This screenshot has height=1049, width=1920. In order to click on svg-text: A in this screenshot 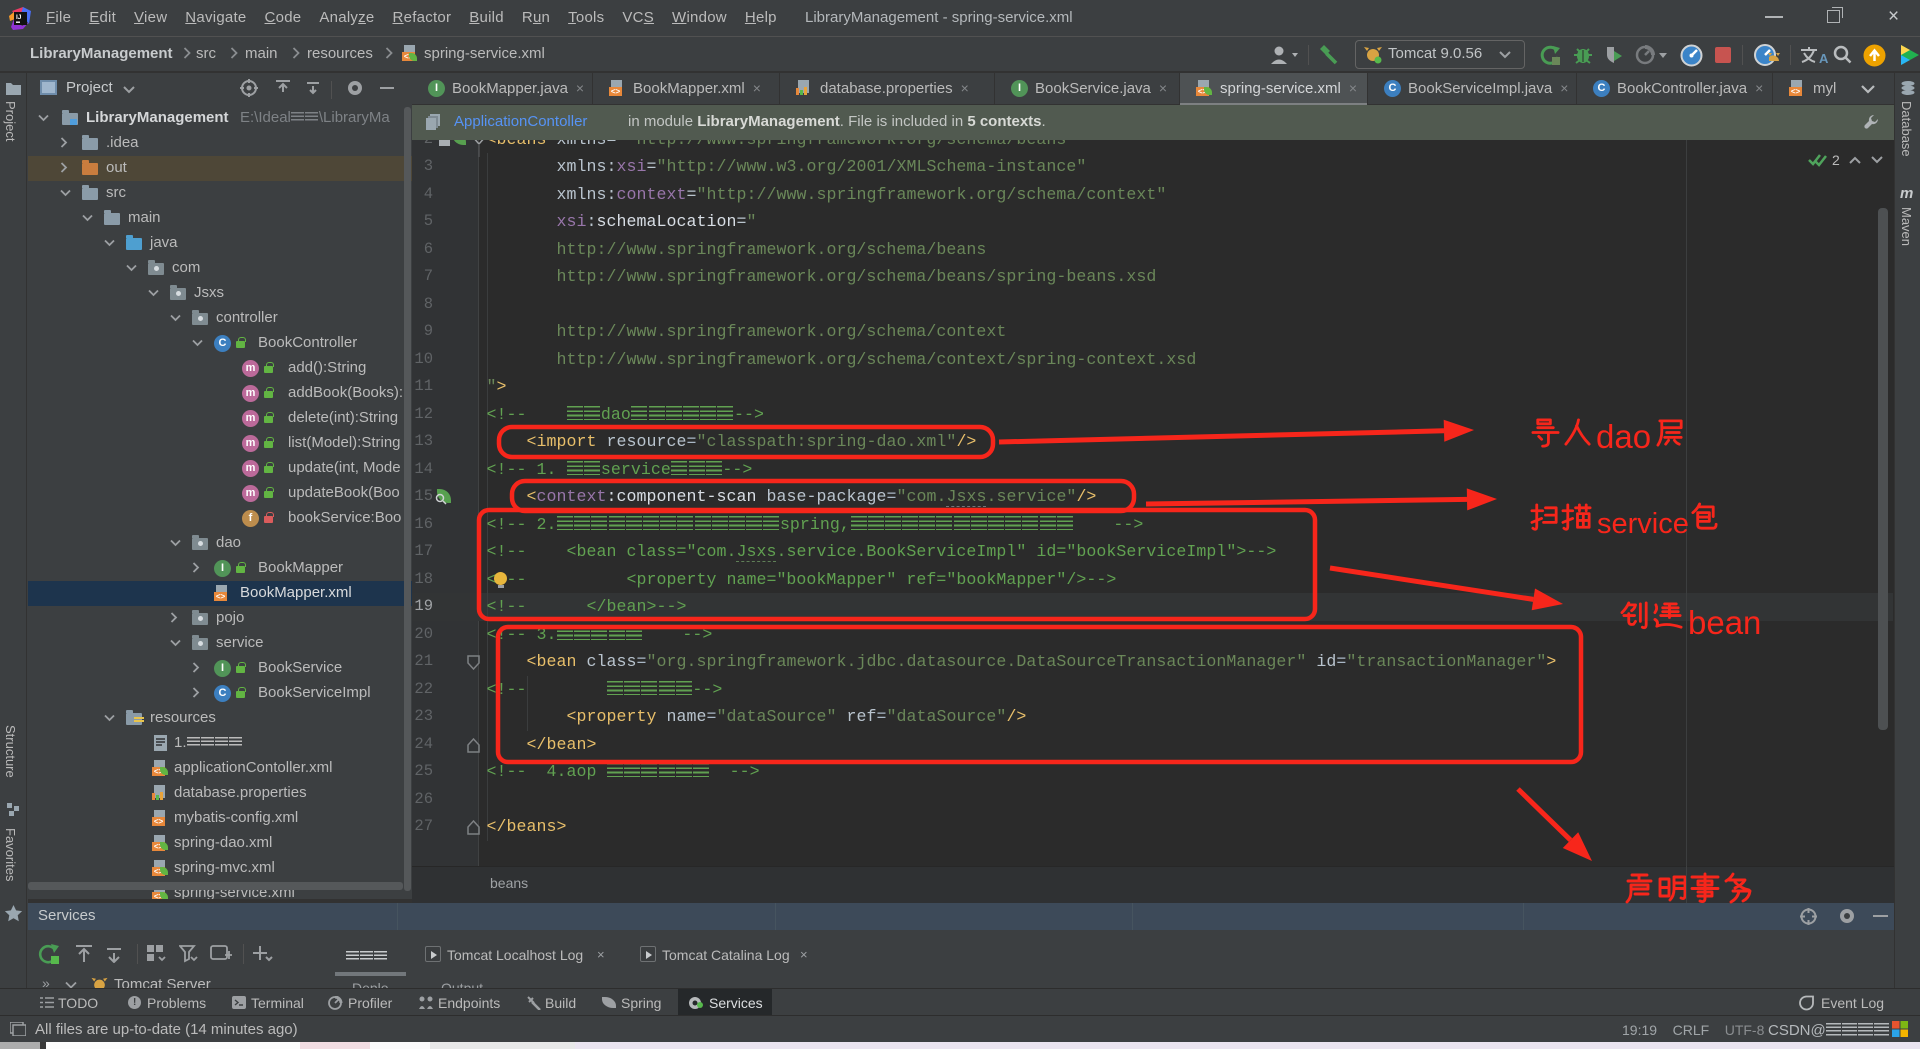, I will do `click(1824, 58)`.